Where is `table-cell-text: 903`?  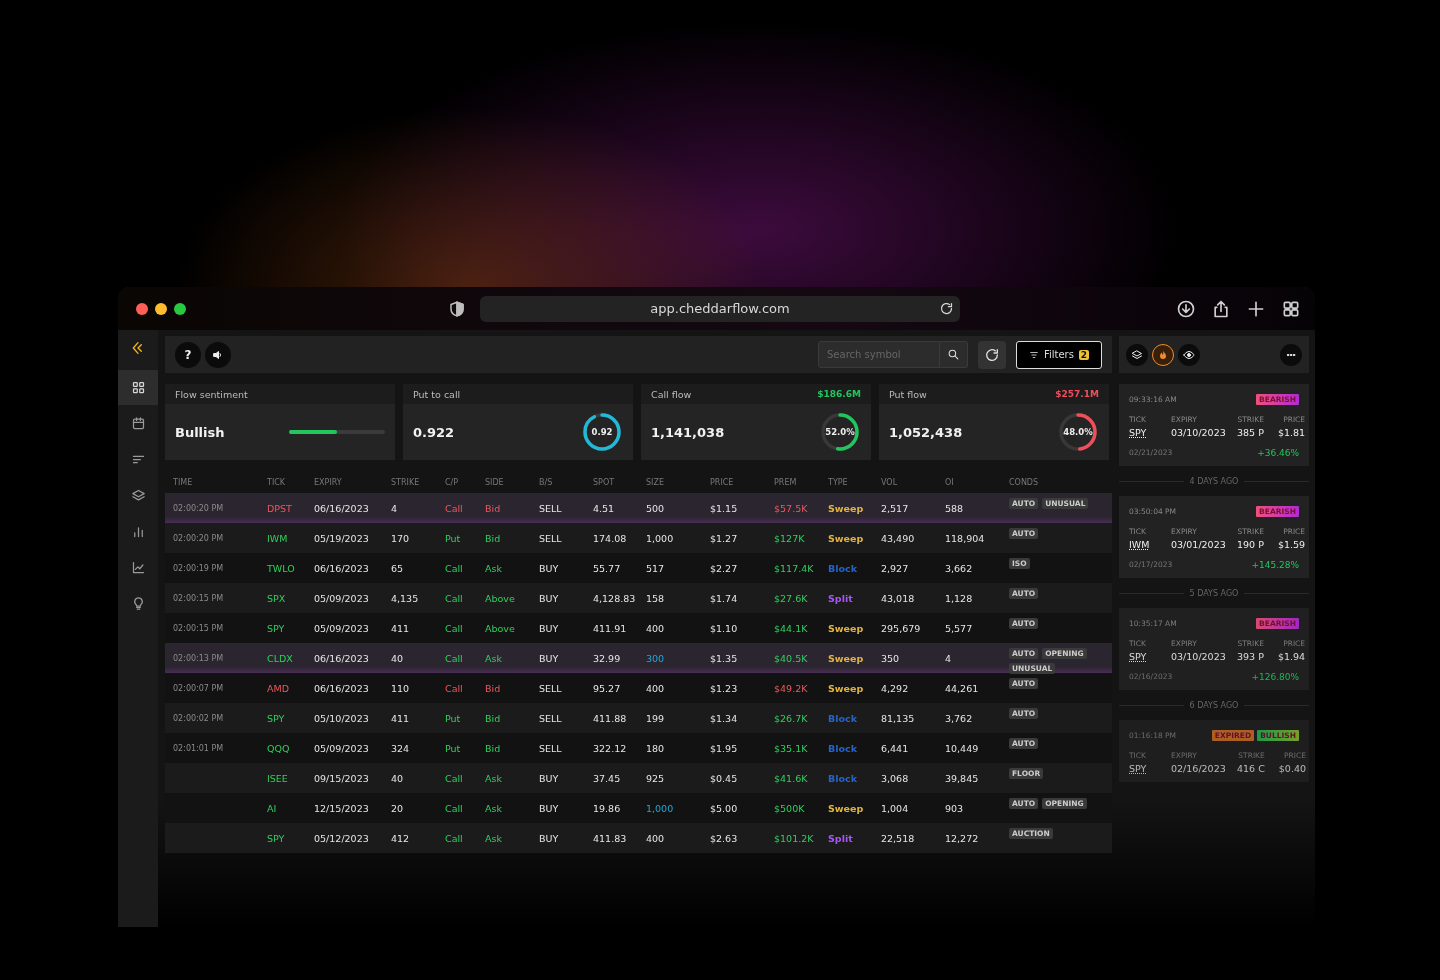 table-cell-text: 903 is located at coordinates (955, 808).